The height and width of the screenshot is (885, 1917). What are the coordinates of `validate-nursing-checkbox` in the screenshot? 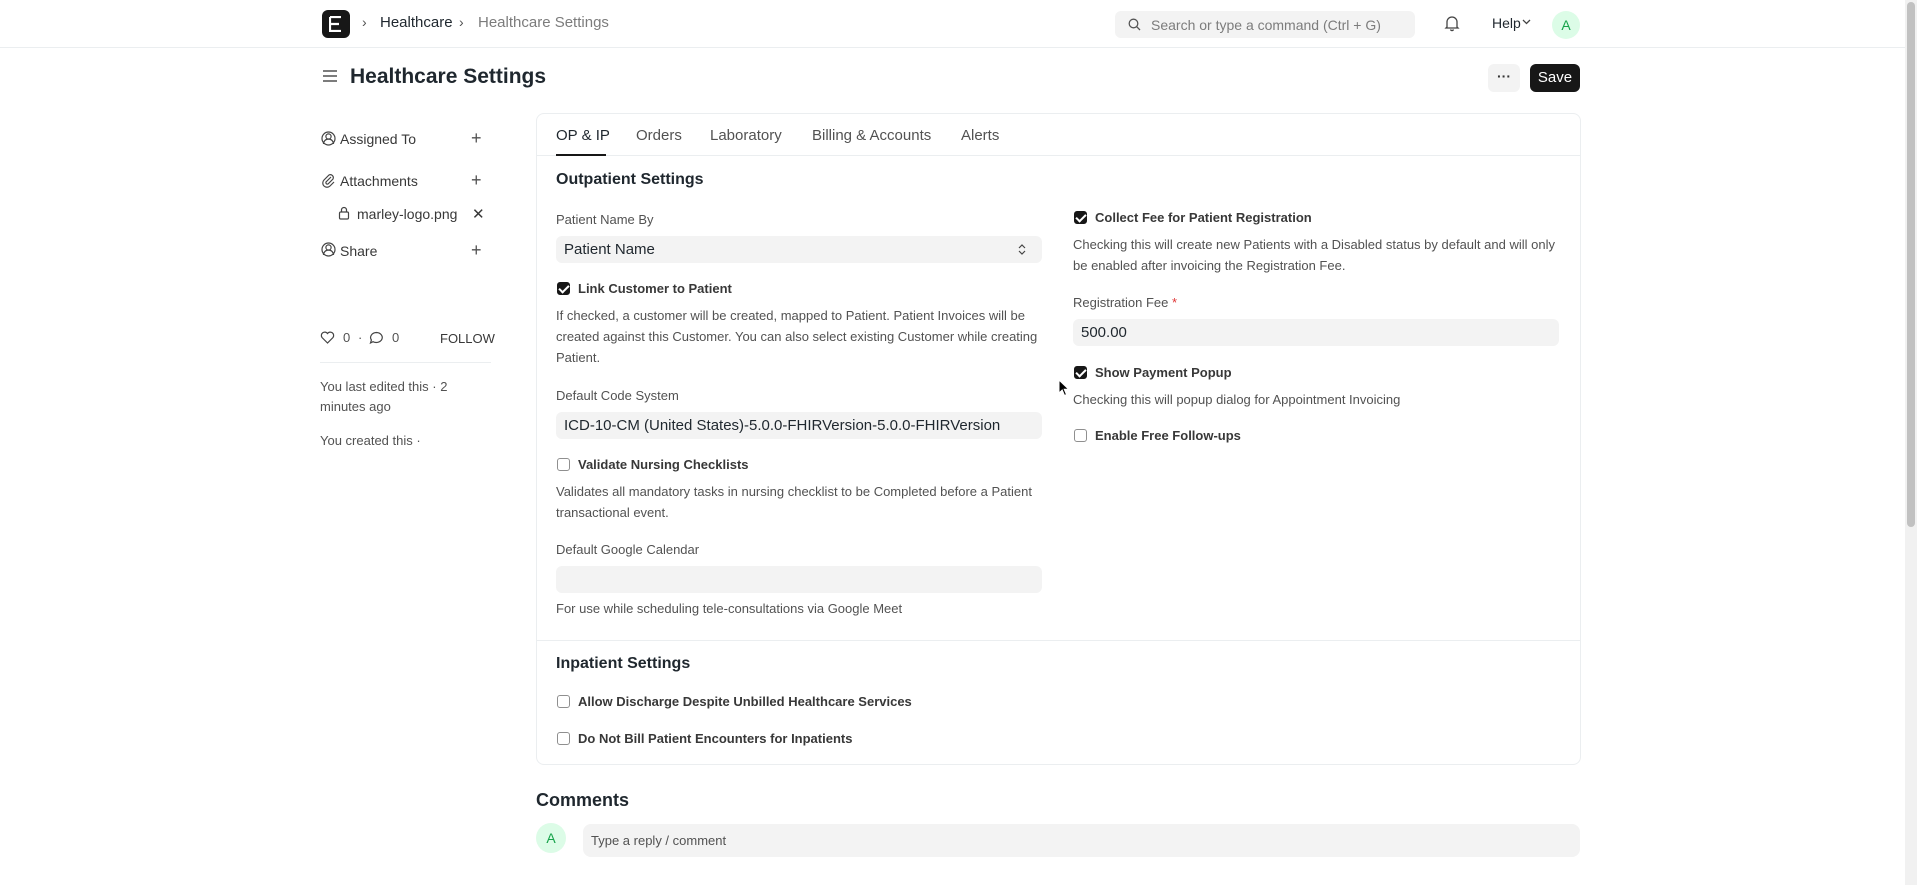 It's located at (563, 464).